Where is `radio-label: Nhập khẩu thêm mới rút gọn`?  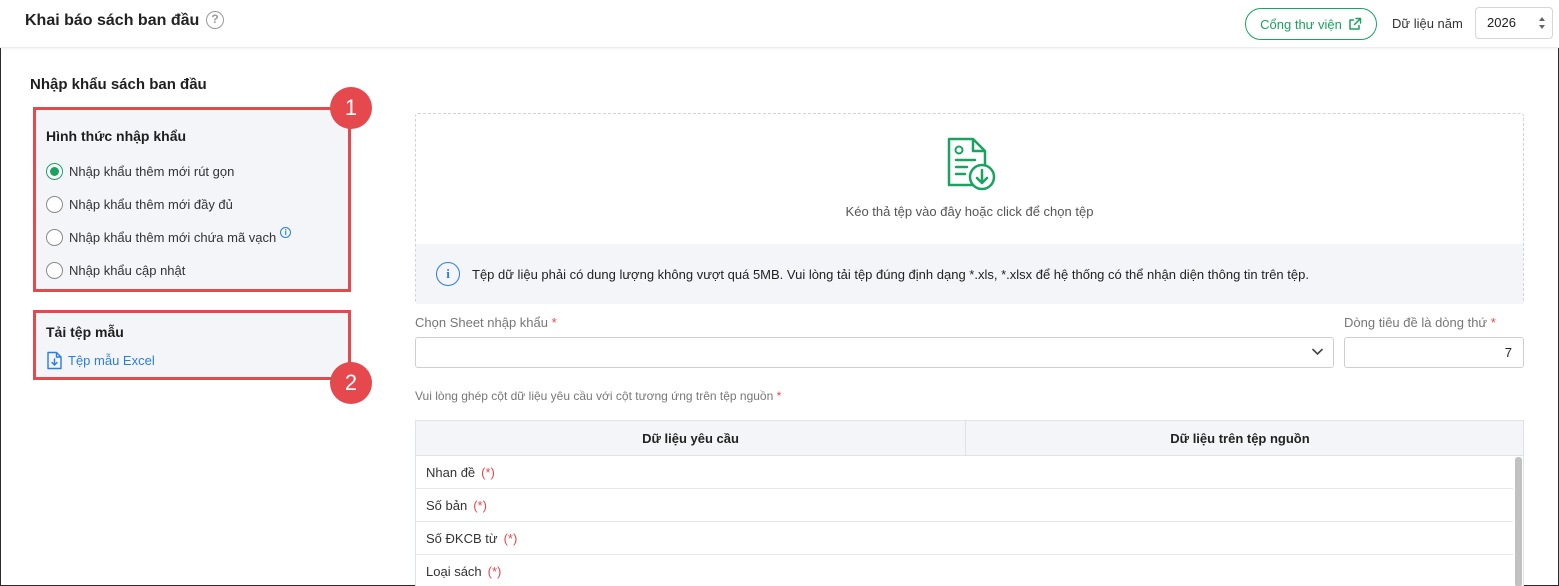 radio-label: Nhập khẩu thêm mới rút gọn is located at coordinates (152, 171).